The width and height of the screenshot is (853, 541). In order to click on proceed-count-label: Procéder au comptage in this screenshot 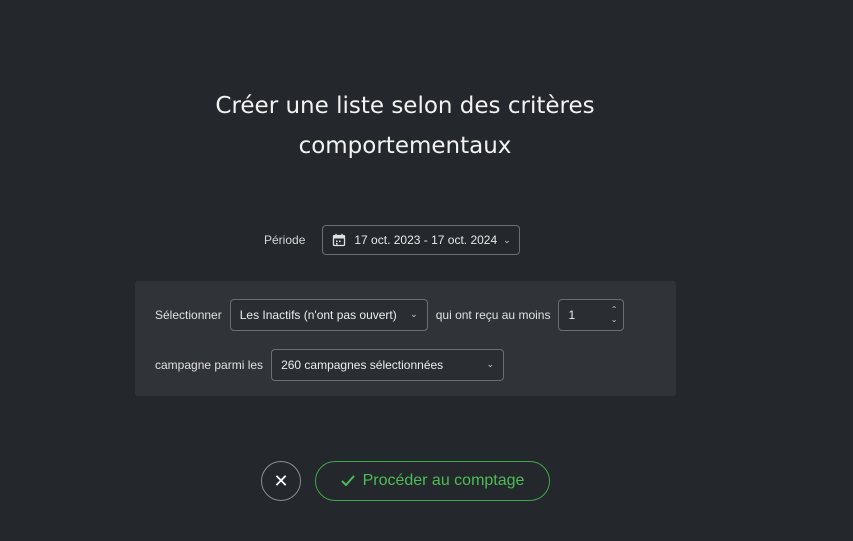, I will do `click(443, 480)`.